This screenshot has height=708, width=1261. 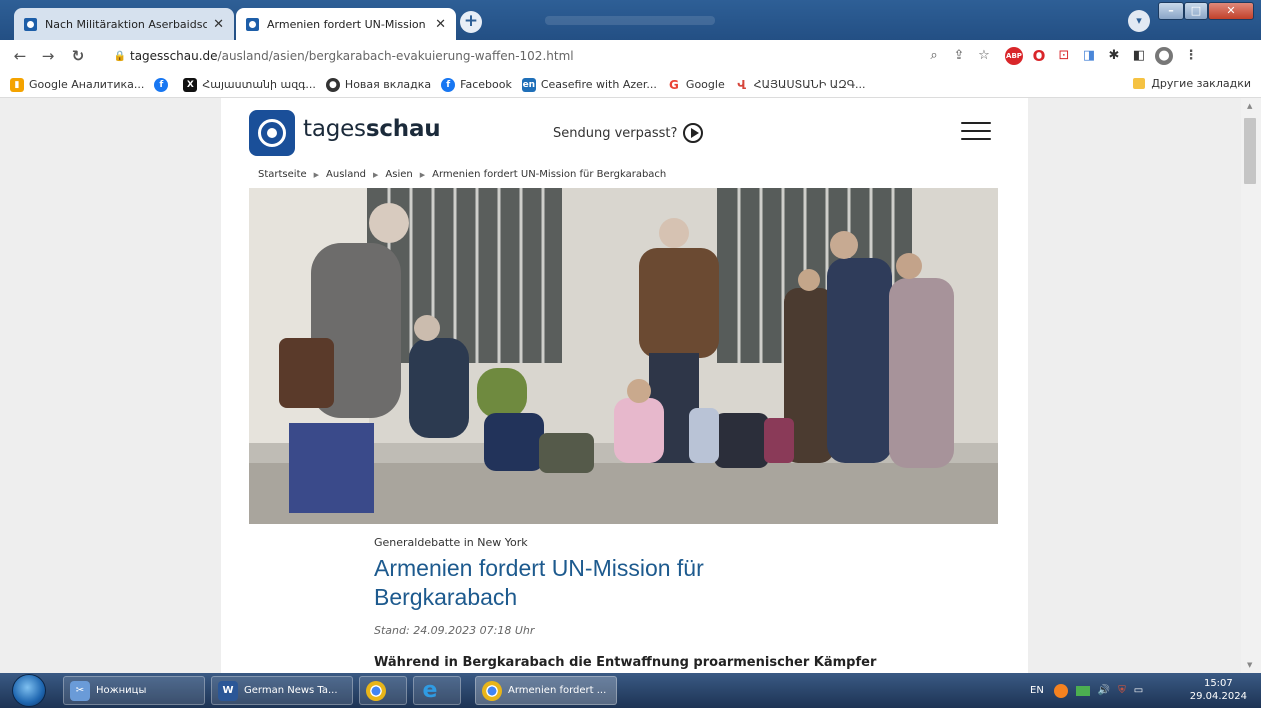 I want to click on tab-search-button: ▾, so click(x=1139, y=21).